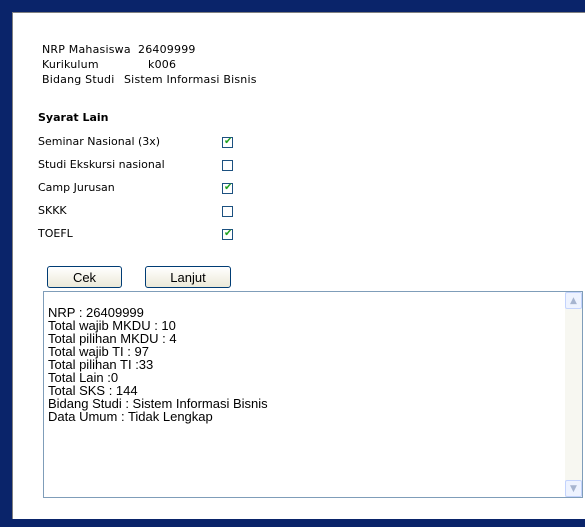 The image size is (585, 527). Describe the element at coordinates (101, 164) in the screenshot. I see `req-label-ekskursi: Studi Ekskursi nasional` at that location.